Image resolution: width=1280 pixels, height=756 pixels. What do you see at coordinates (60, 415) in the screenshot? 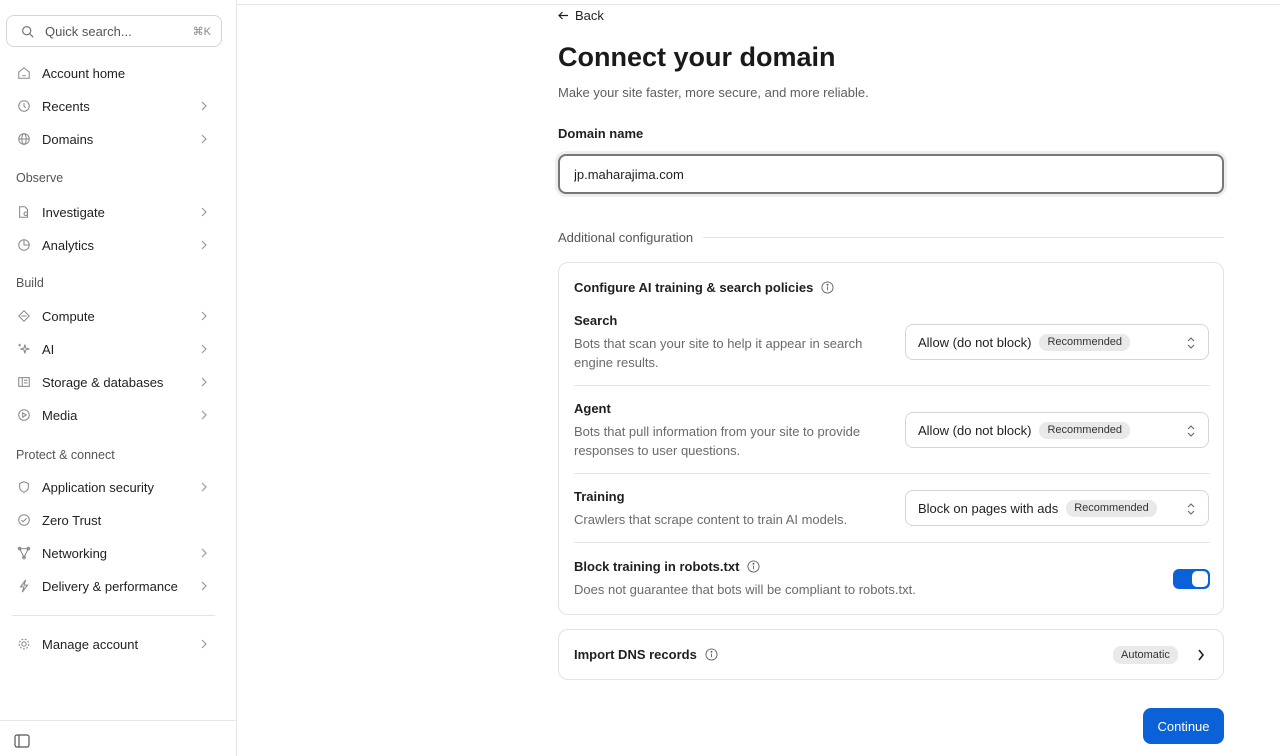
I see `sidebar-item-label: Media` at bounding box center [60, 415].